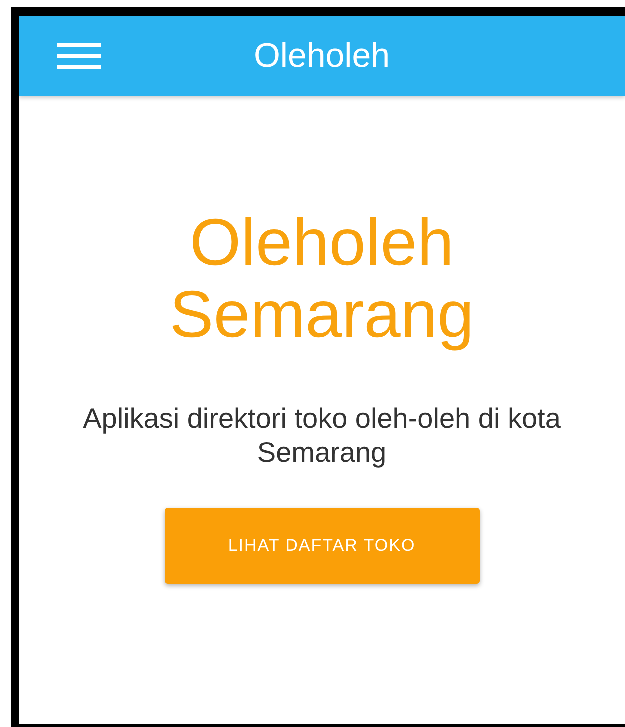  Describe the element at coordinates (322, 278) in the screenshot. I see `hero-title: Oleholeh Semarang` at that location.